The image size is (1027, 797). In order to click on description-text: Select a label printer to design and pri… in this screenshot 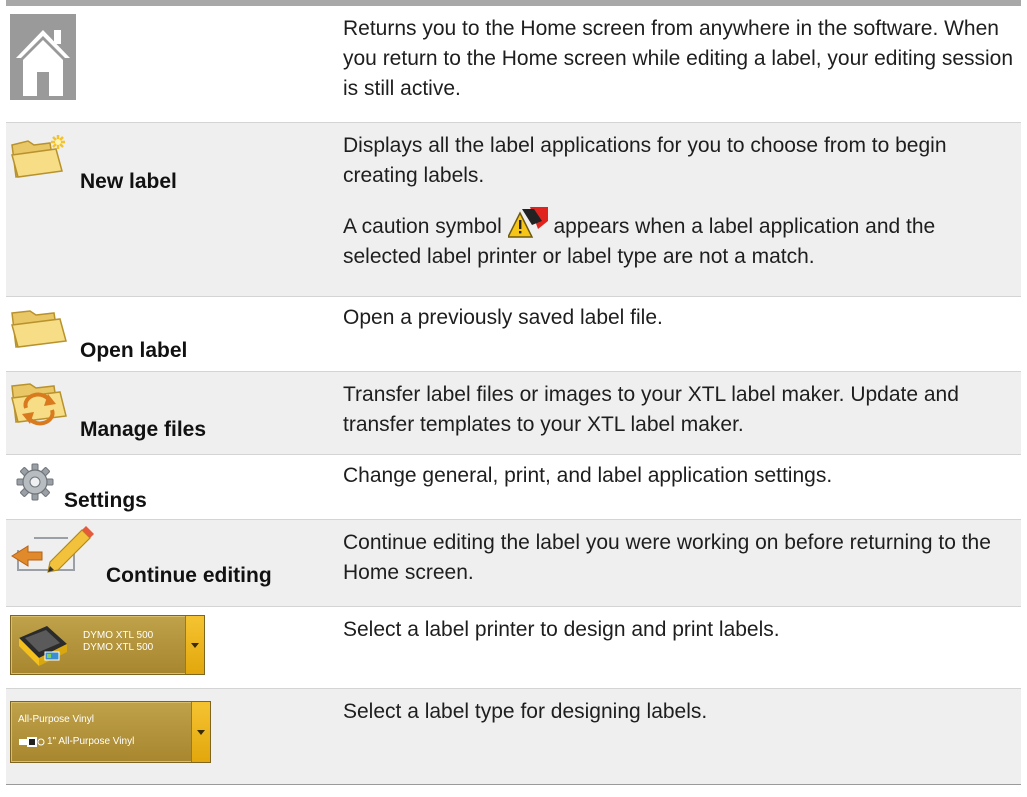, I will do `click(561, 629)`.